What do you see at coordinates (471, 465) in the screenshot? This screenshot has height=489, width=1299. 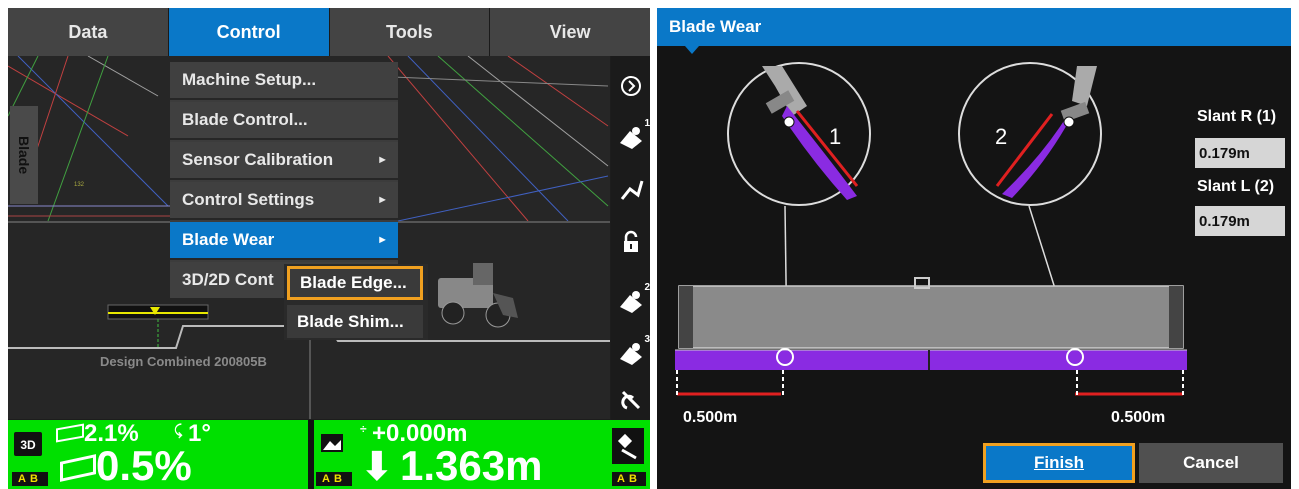 I see `cut-fill-value: 1.363m` at bounding box center [471, 465].